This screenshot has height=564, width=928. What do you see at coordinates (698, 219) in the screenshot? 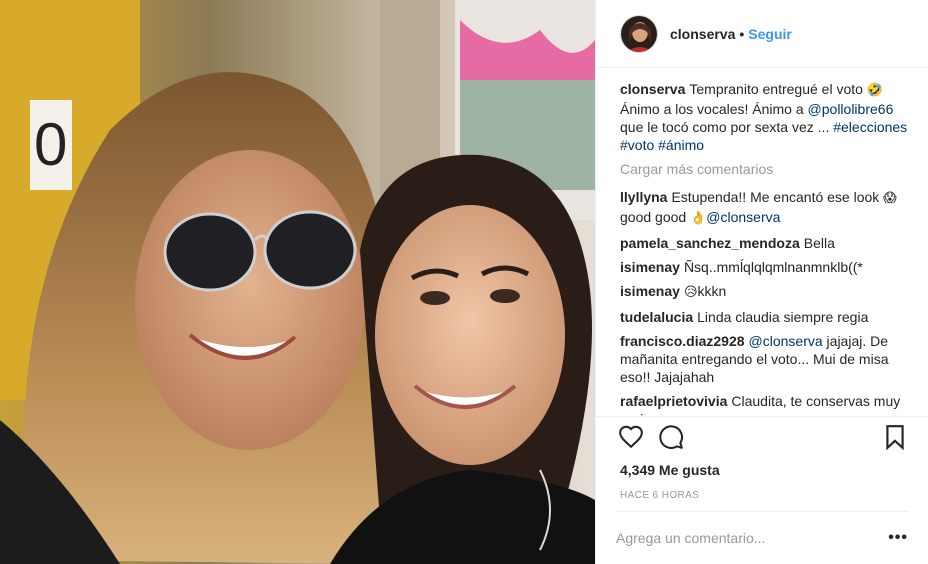
I see `emoji-icon: 👌` at bounding box center [698, 219].